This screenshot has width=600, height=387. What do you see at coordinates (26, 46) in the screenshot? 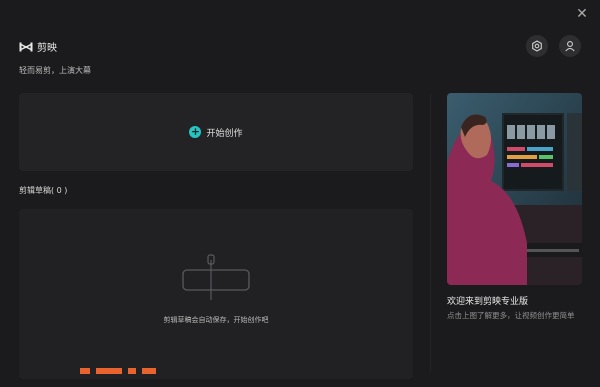
I see `capcut-logo-icon` at bounding box center [26, 46].